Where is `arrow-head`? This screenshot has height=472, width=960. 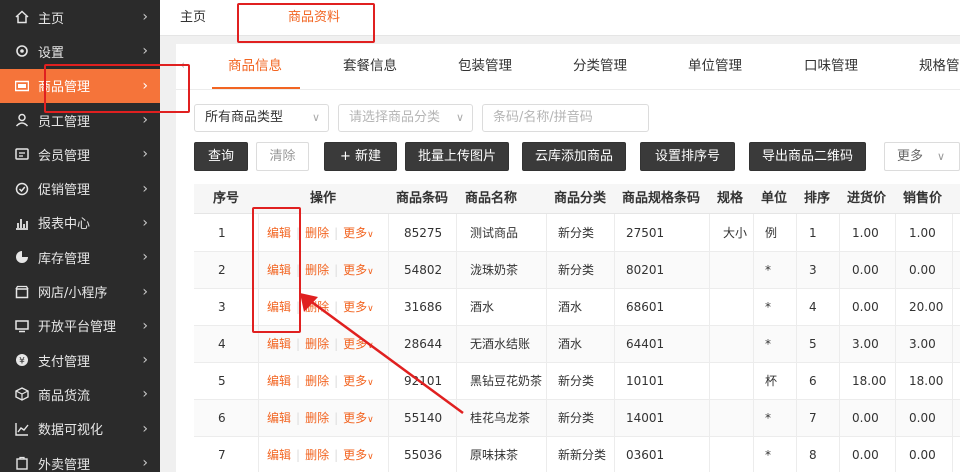
arrow-head is located at coordinates (309, 302).